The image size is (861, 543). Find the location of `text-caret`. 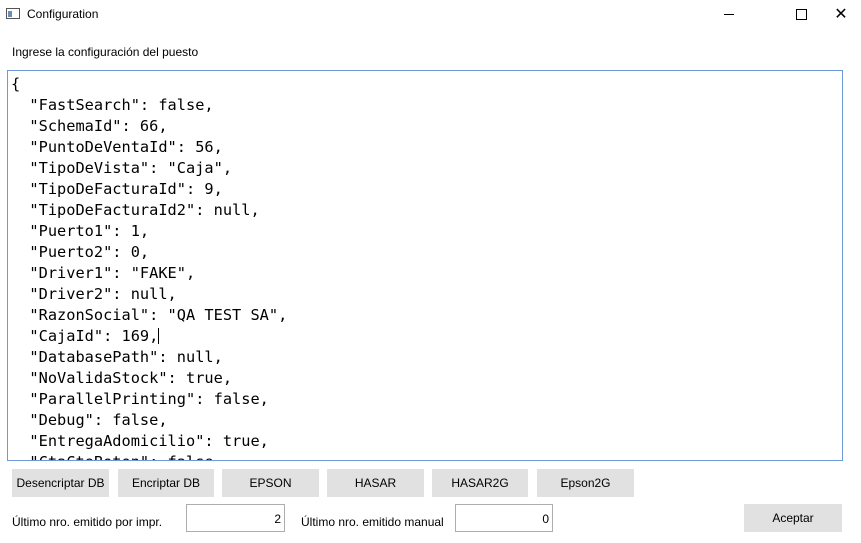

text-caret is located at coordinates (159, 336).